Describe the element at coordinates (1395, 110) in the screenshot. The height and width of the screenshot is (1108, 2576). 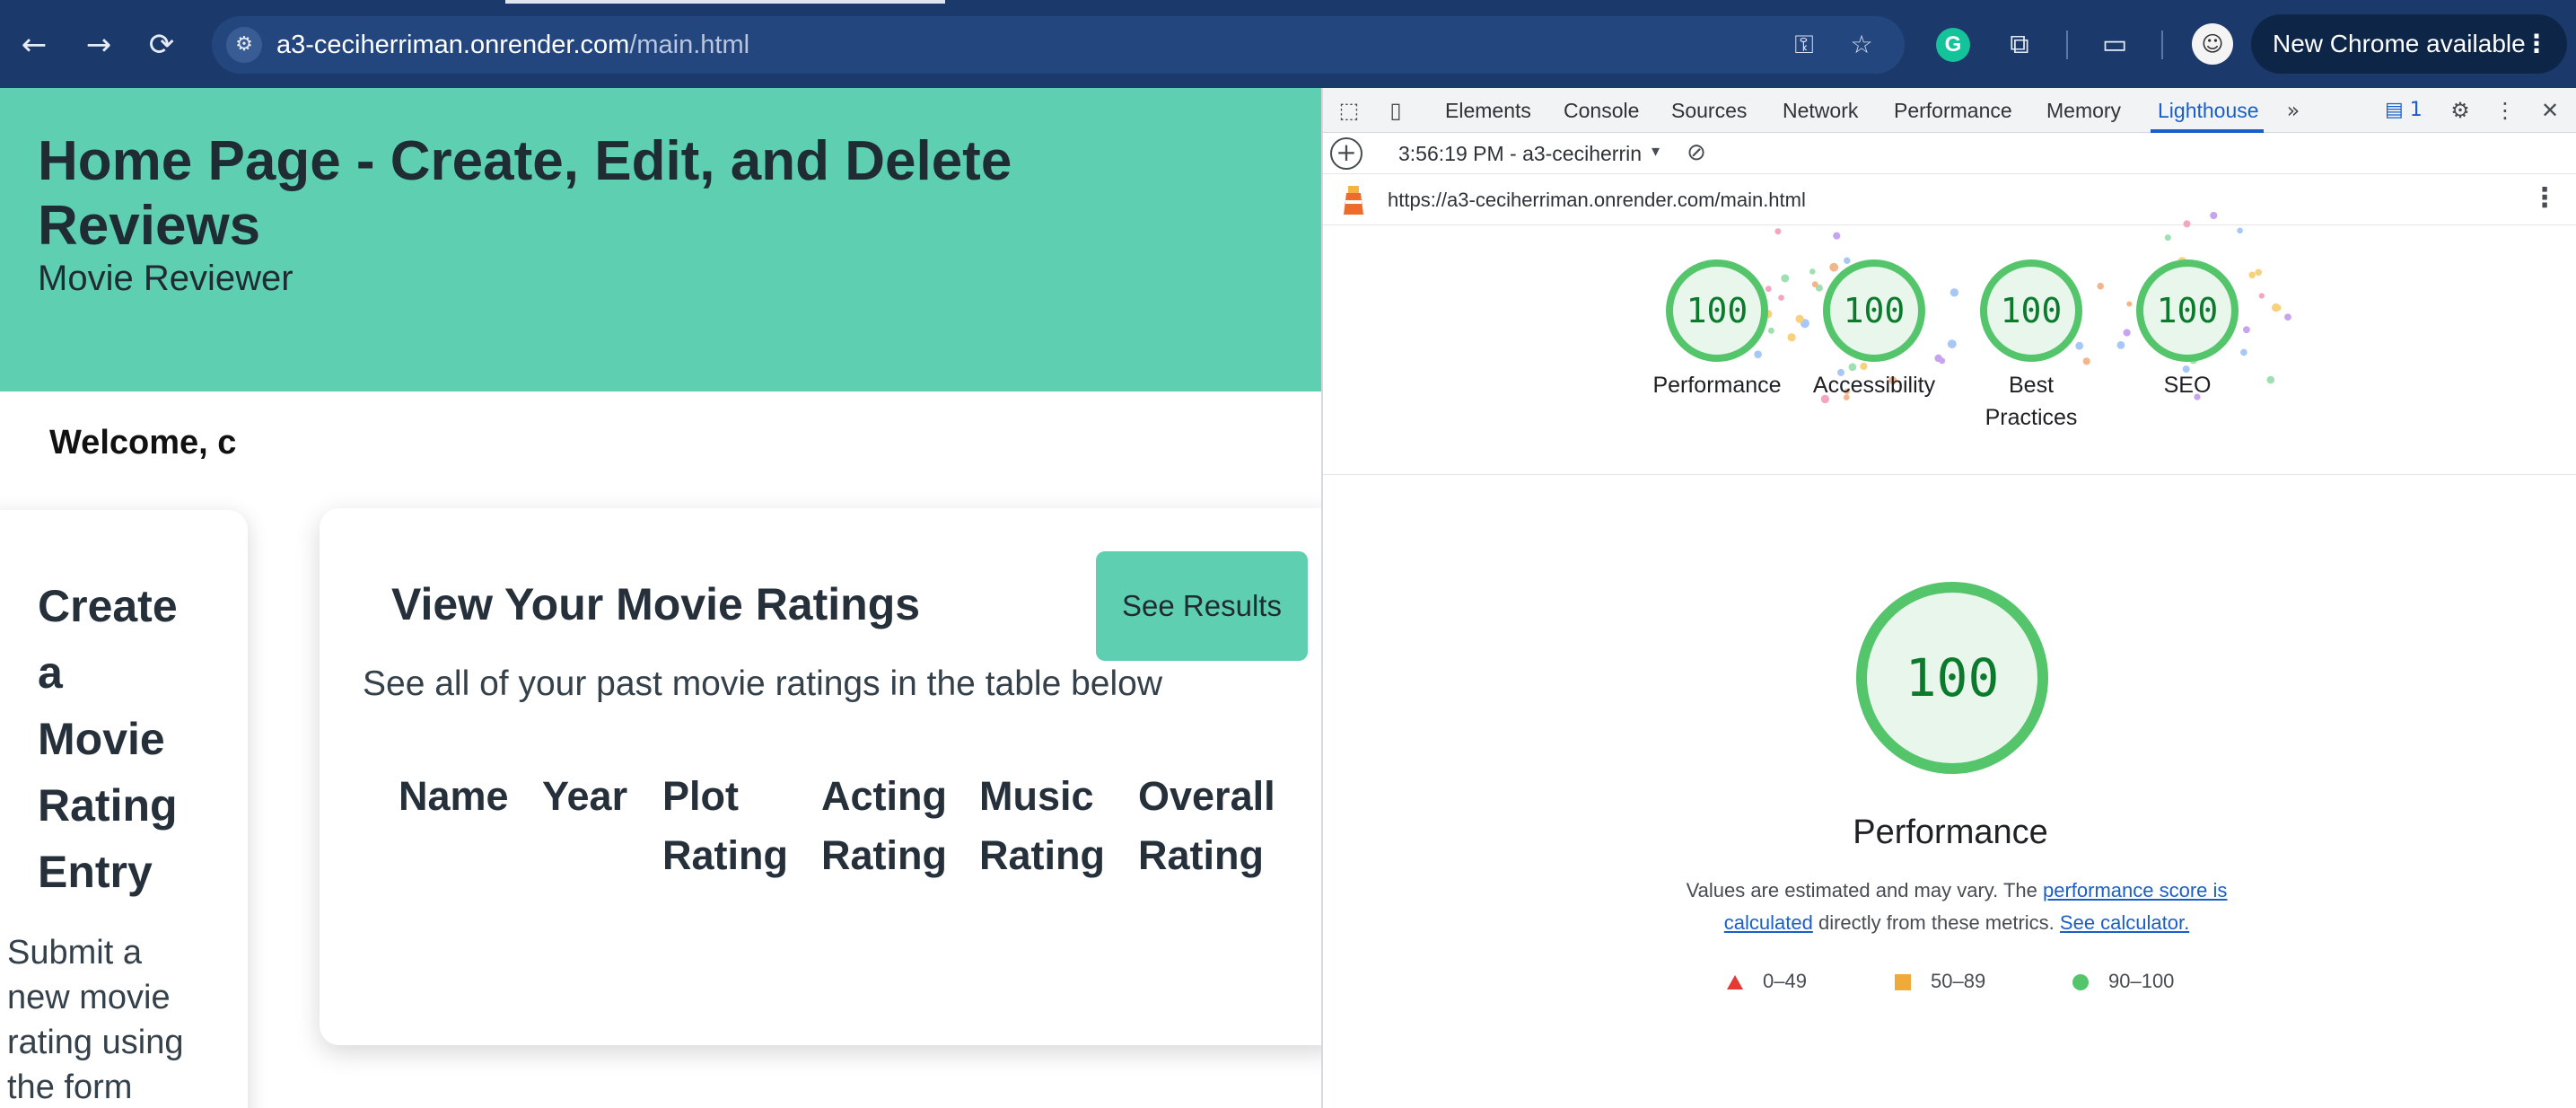
I see `device-toolbar-icon: ▯` at that location.